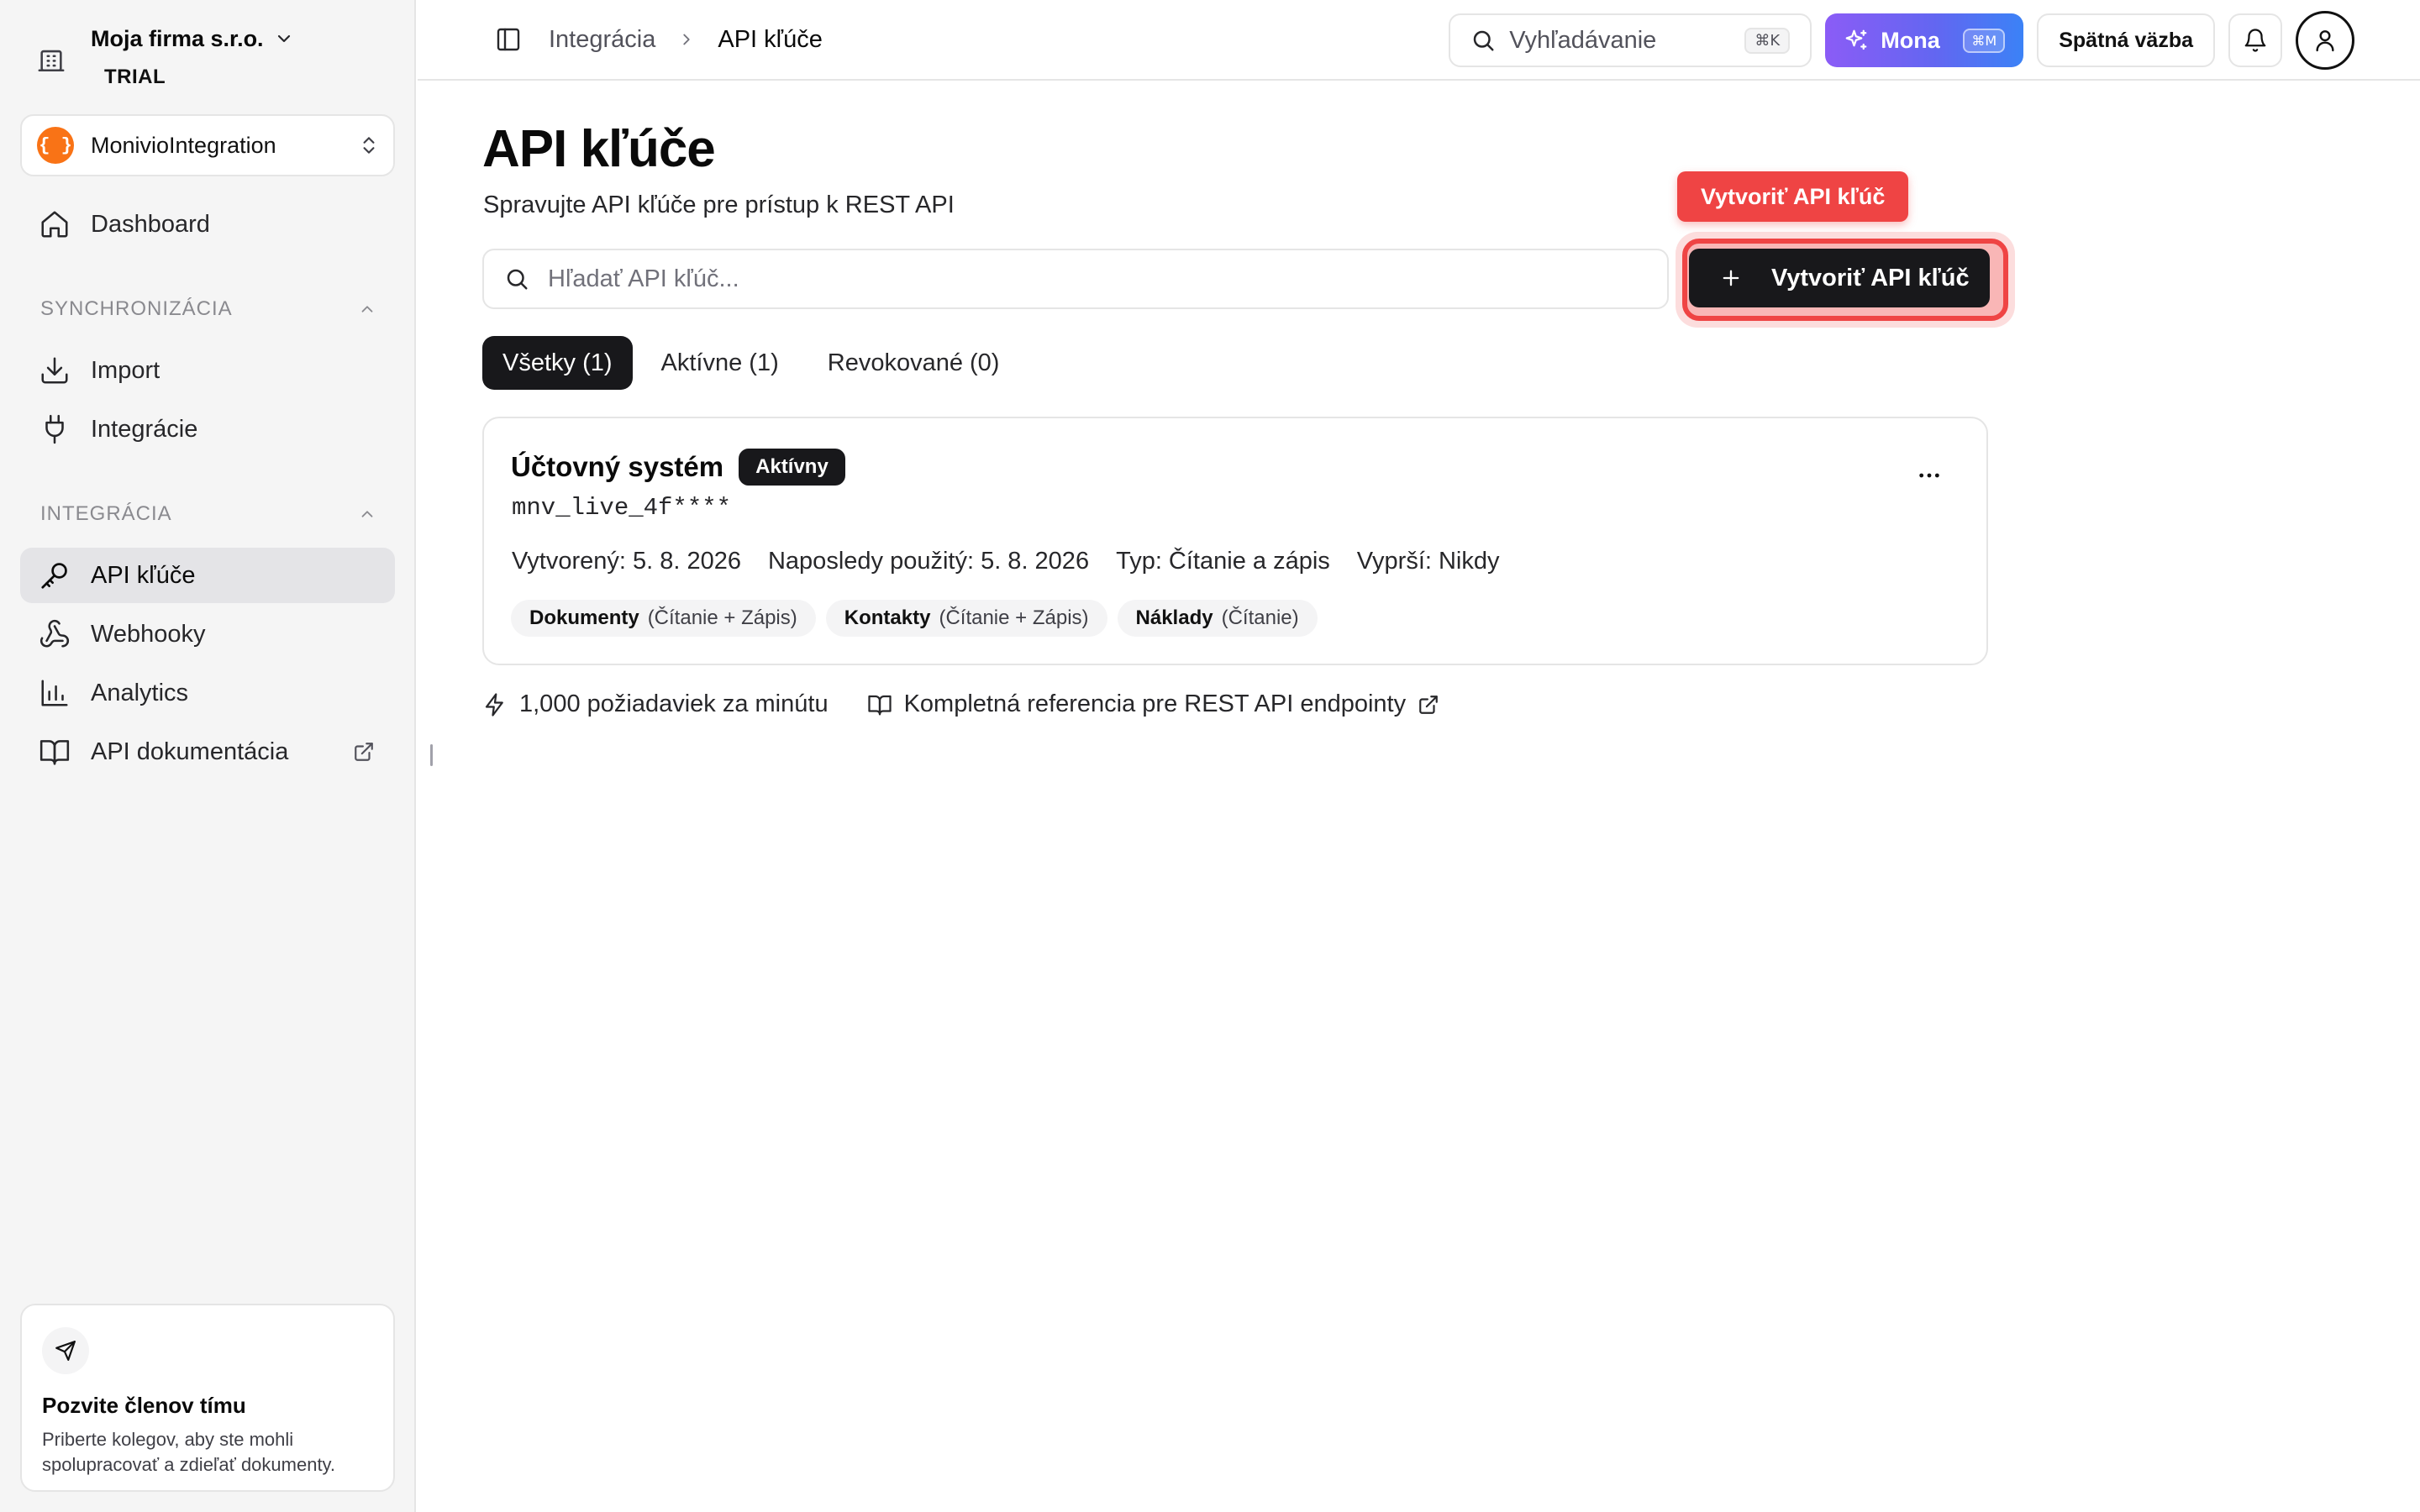 This screenshot has width=2420, height=1512. What do you see at coordinates (1793, 196) in the screenshot?
I see `create-button-tooltip: Vytvoriť API kľúč` at bounding box center [1793, 196].